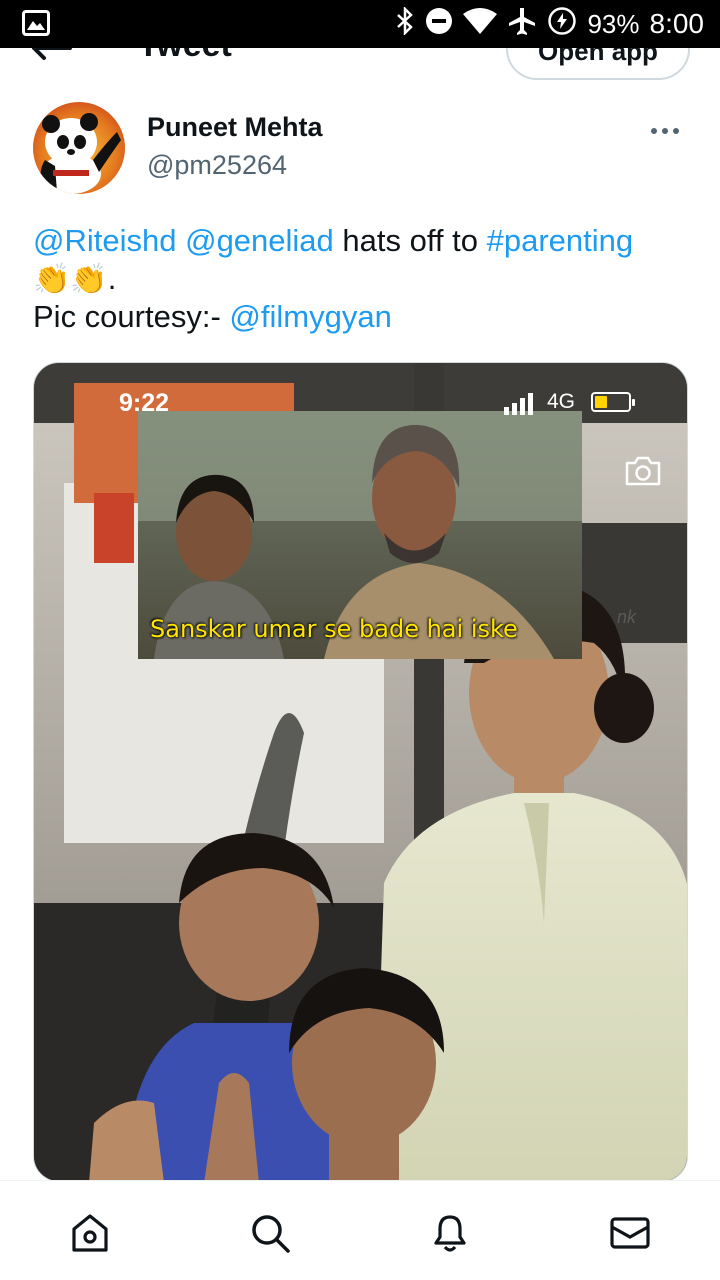 Image resolution: width=720 pixels, height=1280 pixels. Describe the element at coordinates (52, 57) in the screenshot. I see `back-arrow-icon` at that location.